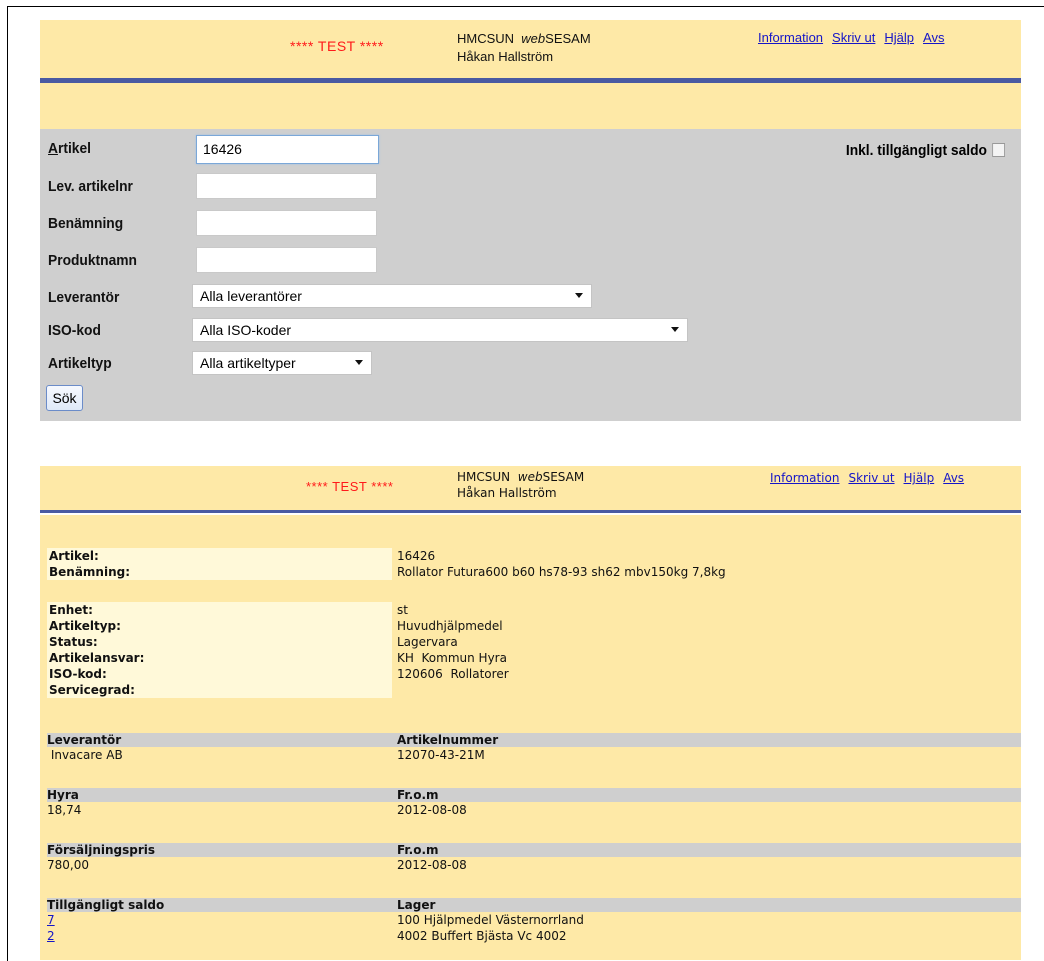 The height and width of the screenshot is (961, 1044). What do you see at coordinates (286, 223) in the screenshot?
I see `benamning-input` at bounding box center [286, 223].